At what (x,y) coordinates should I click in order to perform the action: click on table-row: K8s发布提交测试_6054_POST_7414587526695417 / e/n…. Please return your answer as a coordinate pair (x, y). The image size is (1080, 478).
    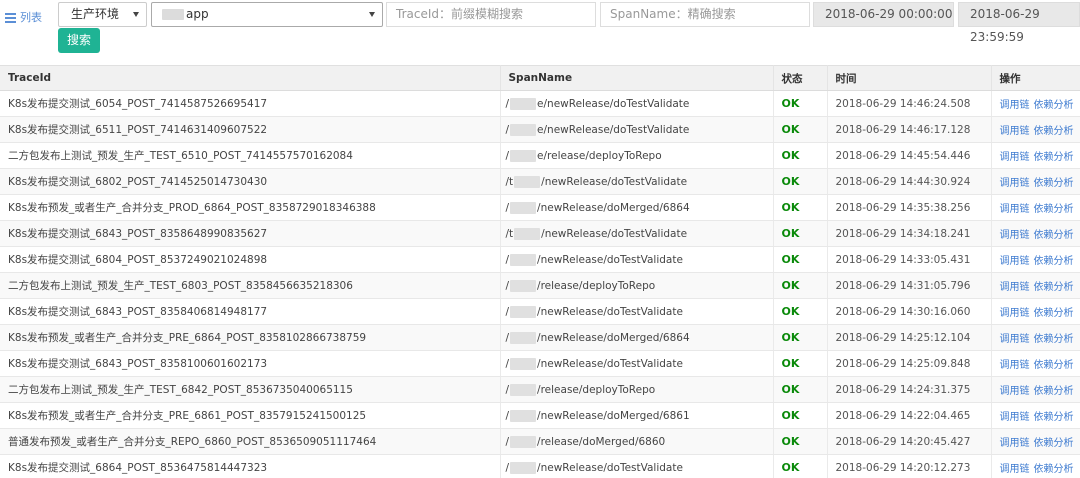
    Looking at the image, I should click on (540, 103).